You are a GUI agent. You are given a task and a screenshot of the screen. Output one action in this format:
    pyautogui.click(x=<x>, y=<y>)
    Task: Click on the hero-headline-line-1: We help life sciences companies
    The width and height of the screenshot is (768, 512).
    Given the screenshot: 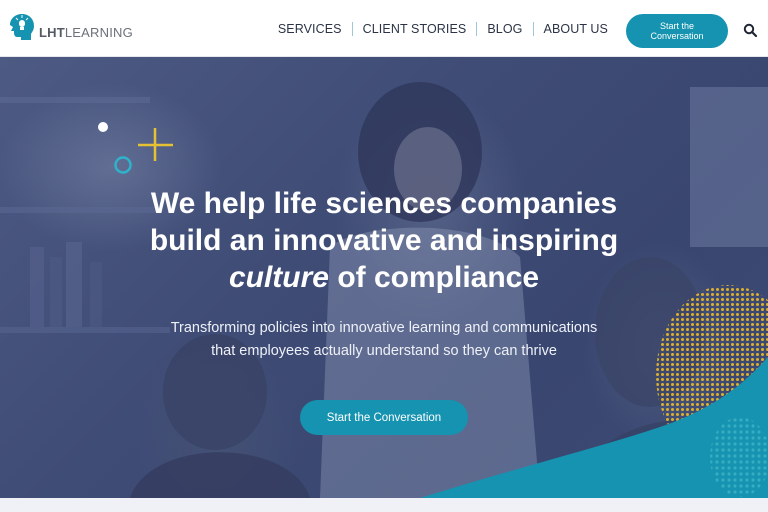 What is the action you would take?
    pyautogui.click(x=384, y=203)
    